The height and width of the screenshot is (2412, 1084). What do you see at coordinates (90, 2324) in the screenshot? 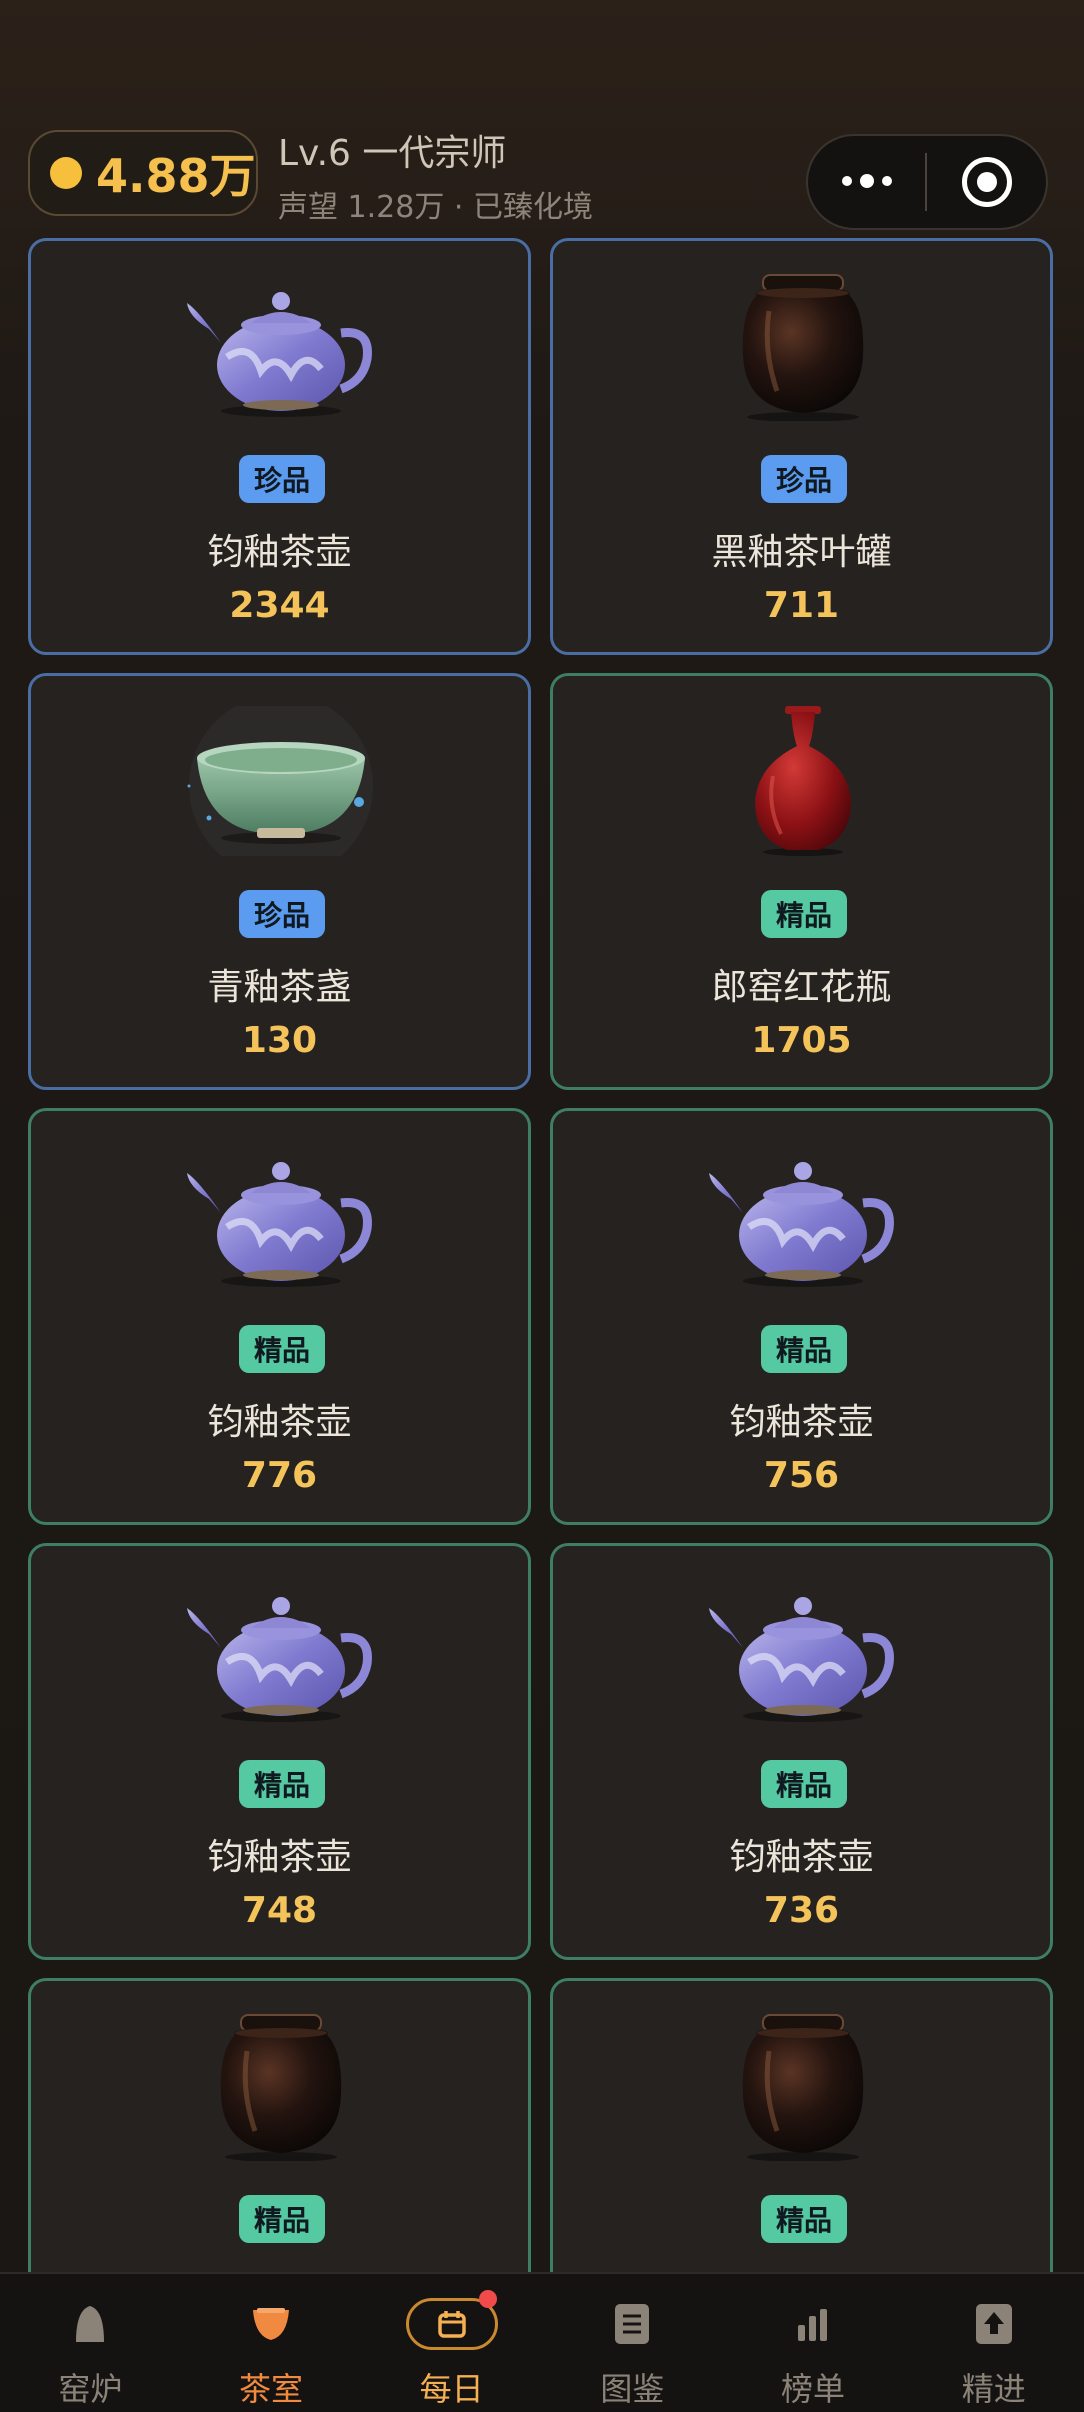
I see `kiln-icon` at bounding box center [90, 2324].